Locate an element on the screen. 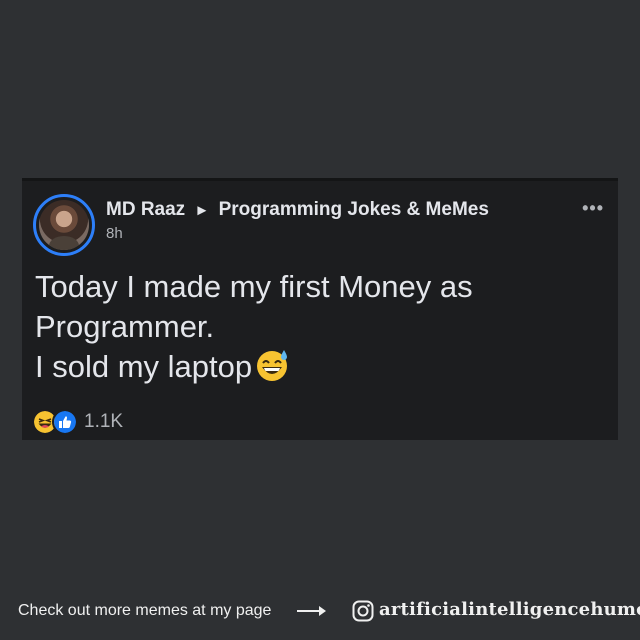 The height and width of the screenshot is (640, 640). author-avatar is located at coordinates (64, 225).